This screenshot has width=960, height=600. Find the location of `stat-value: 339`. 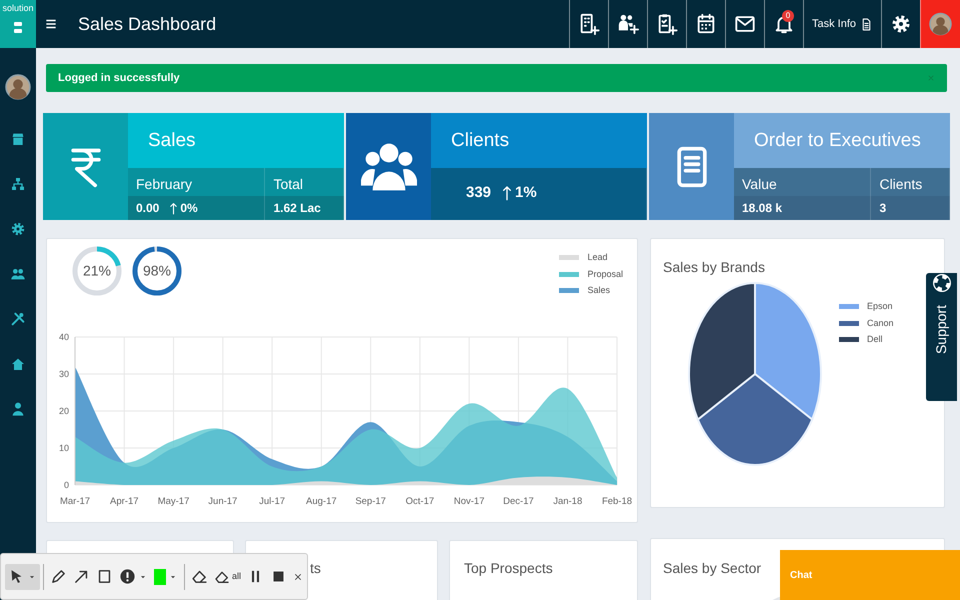

stat-value: 339 is located at coordinates (479, 192).